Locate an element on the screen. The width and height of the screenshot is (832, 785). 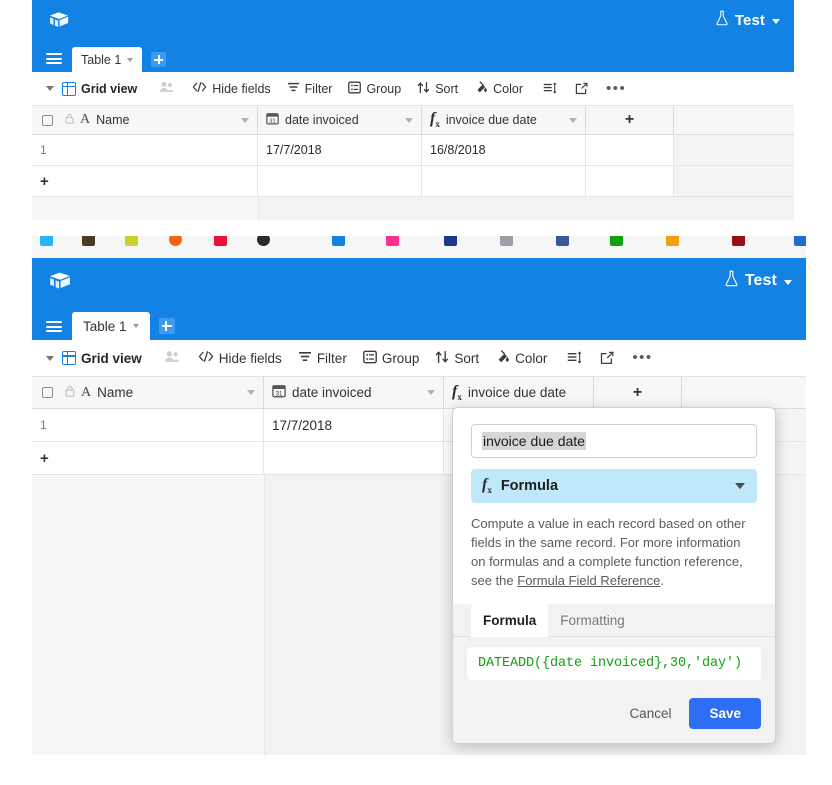
tab-formula: Formula is located at coordinates (510, 620).